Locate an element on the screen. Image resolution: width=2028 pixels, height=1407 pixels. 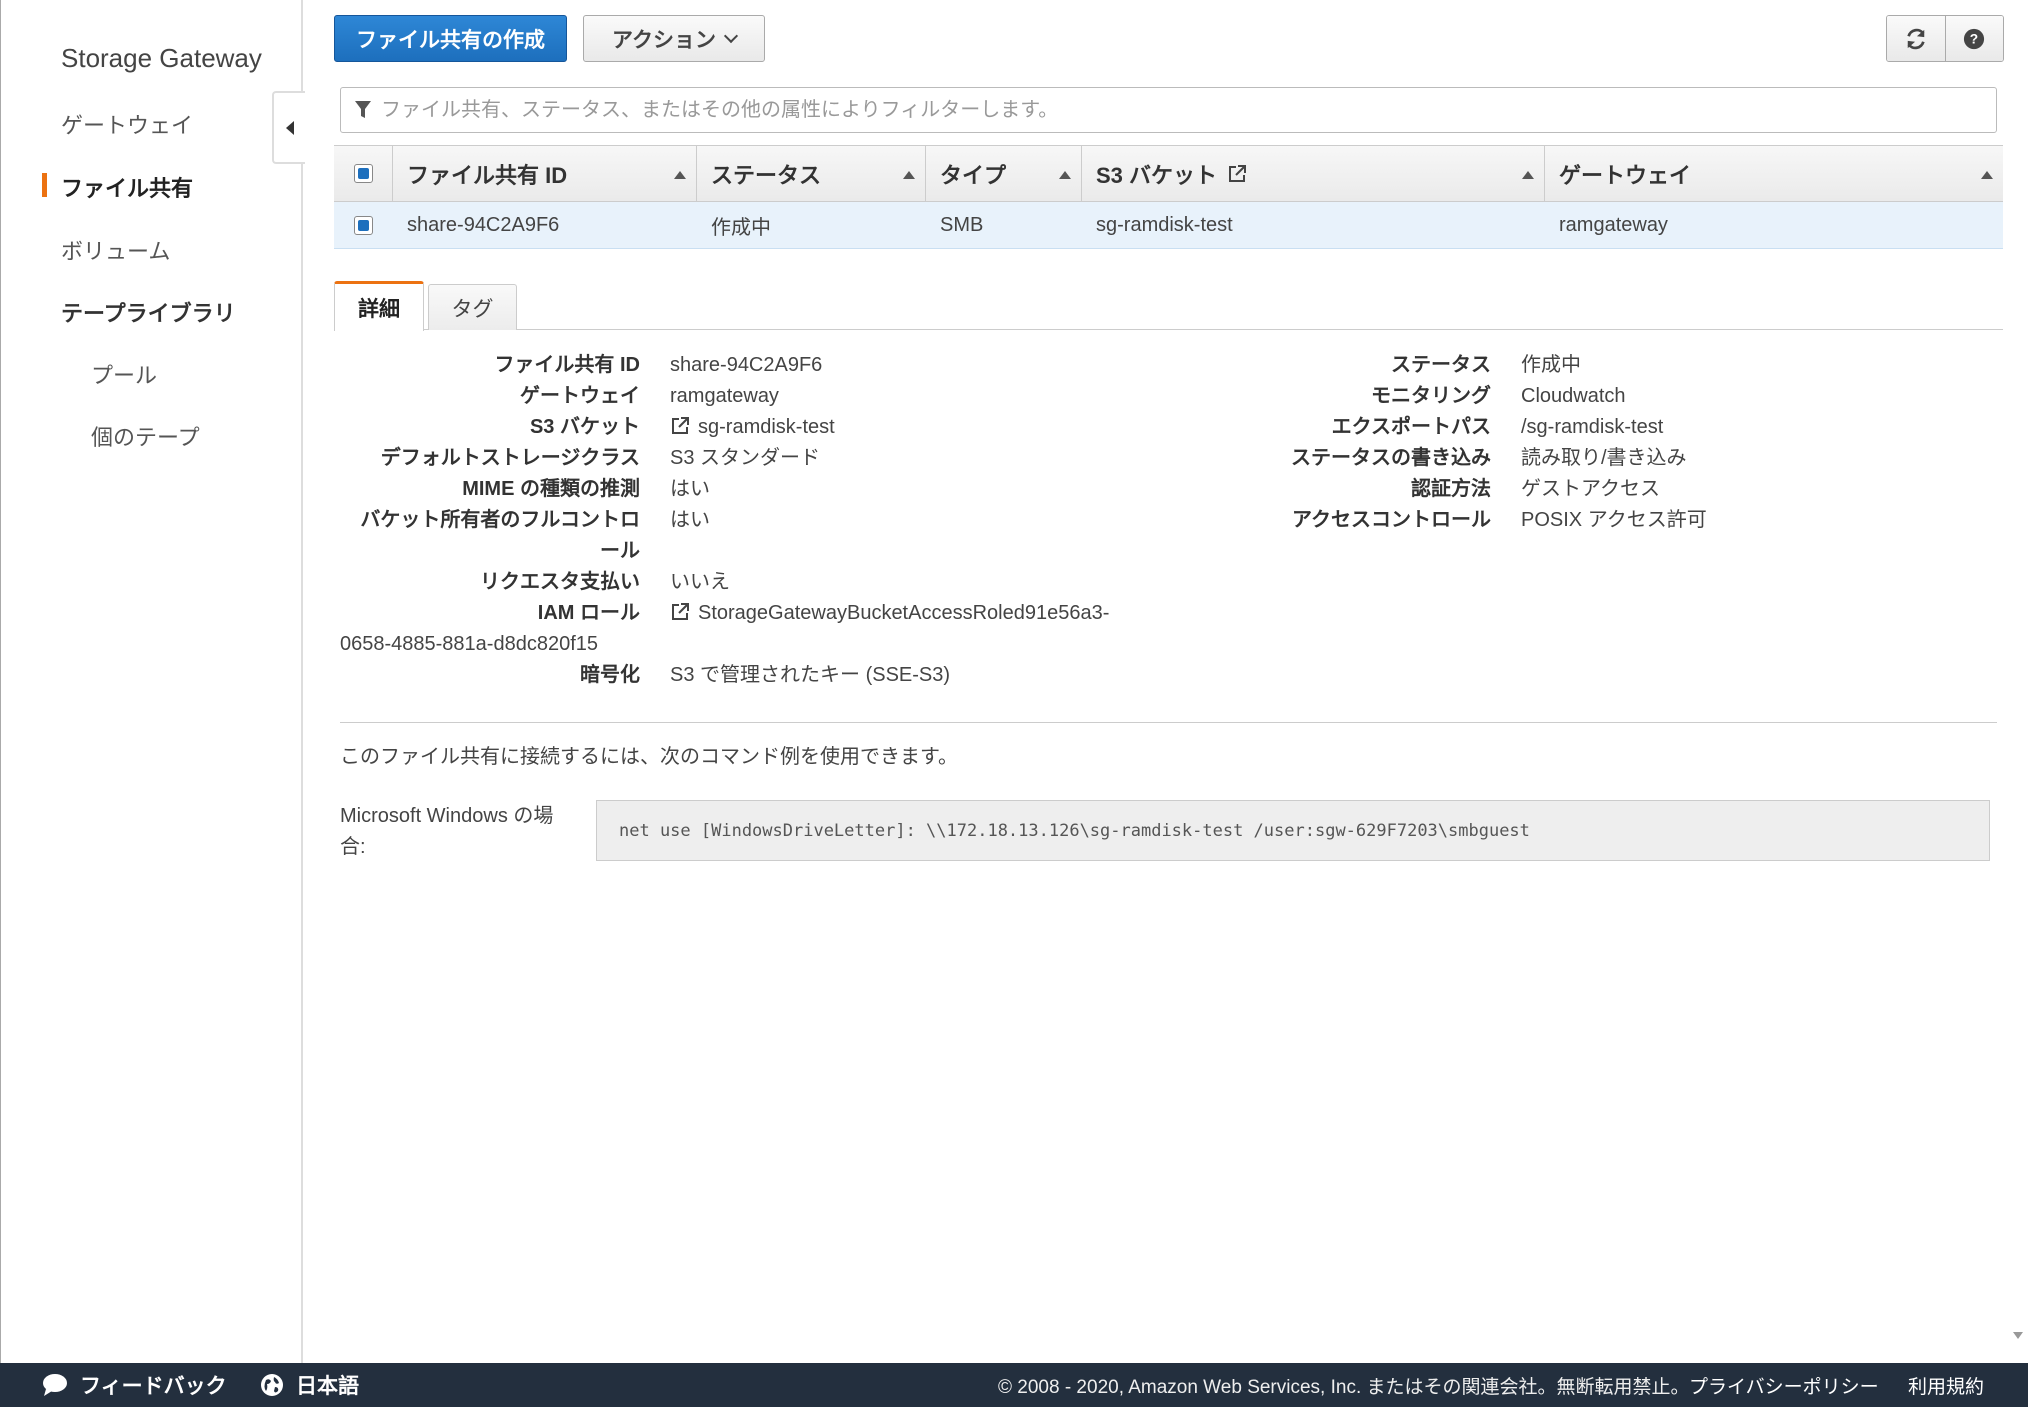
detail-value-bucket-link: sg-ramdisk-test is located at coordinates (752, 427).